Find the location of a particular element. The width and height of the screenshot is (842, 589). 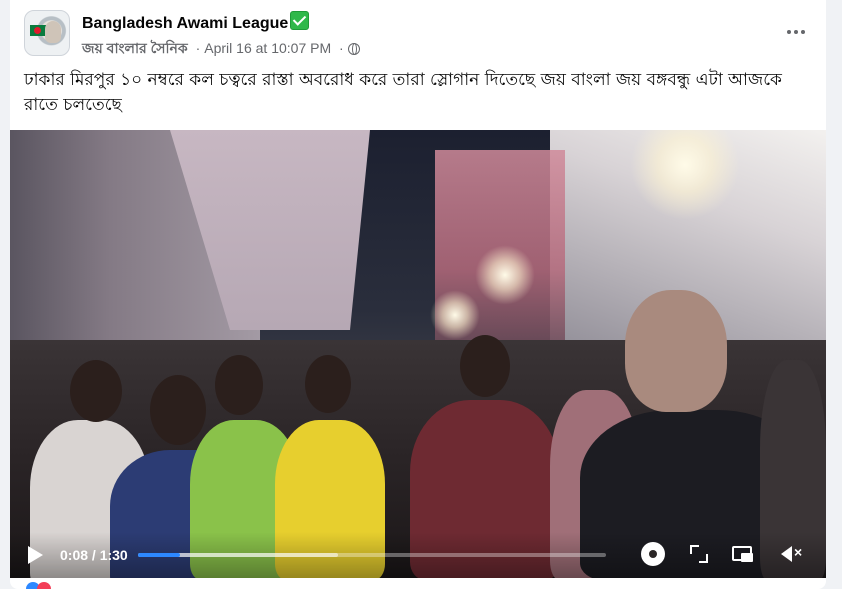

check-mark-icon is located at coordinates (300, 20).